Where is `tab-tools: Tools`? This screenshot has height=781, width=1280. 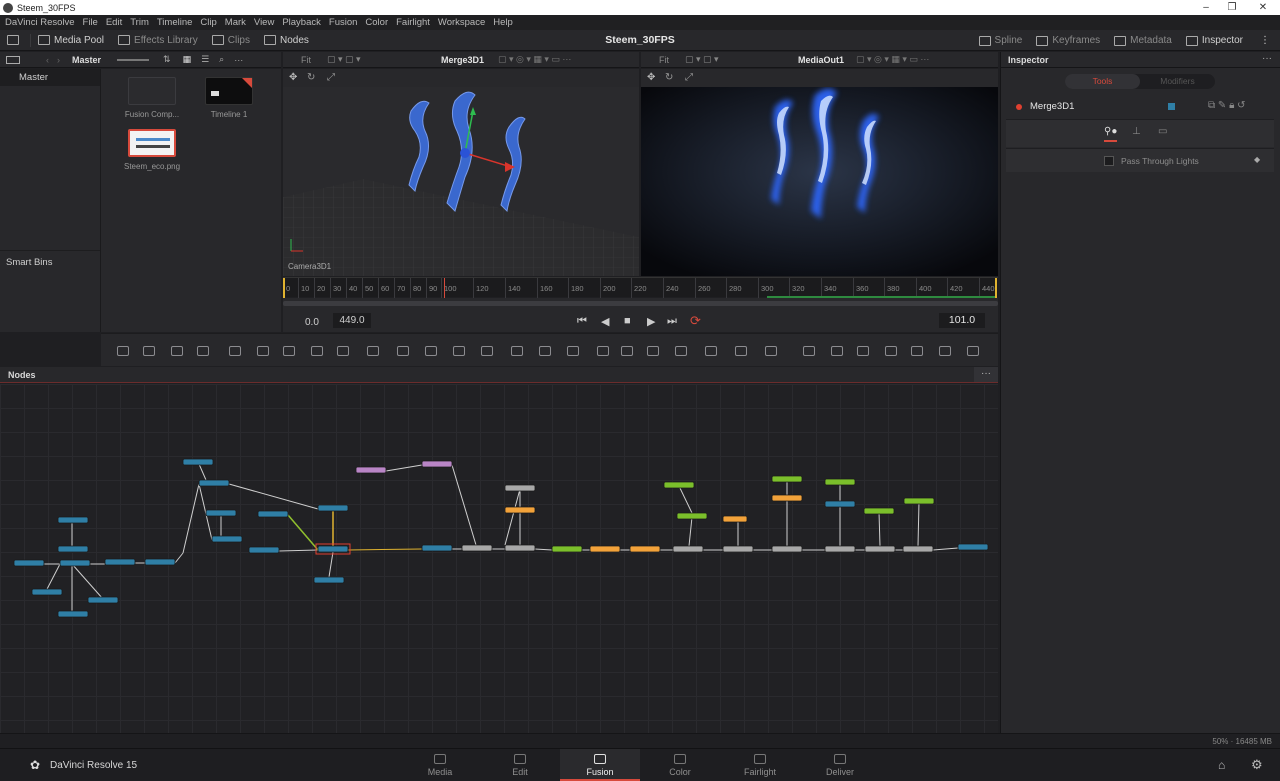 tab-tools: Tools is located at coordinates (1102, 81).